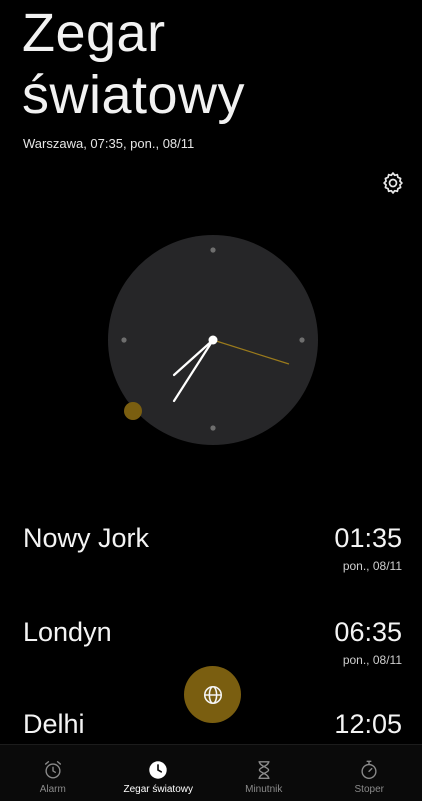  I want to click on city-time: 12:05, so click(368, 724).